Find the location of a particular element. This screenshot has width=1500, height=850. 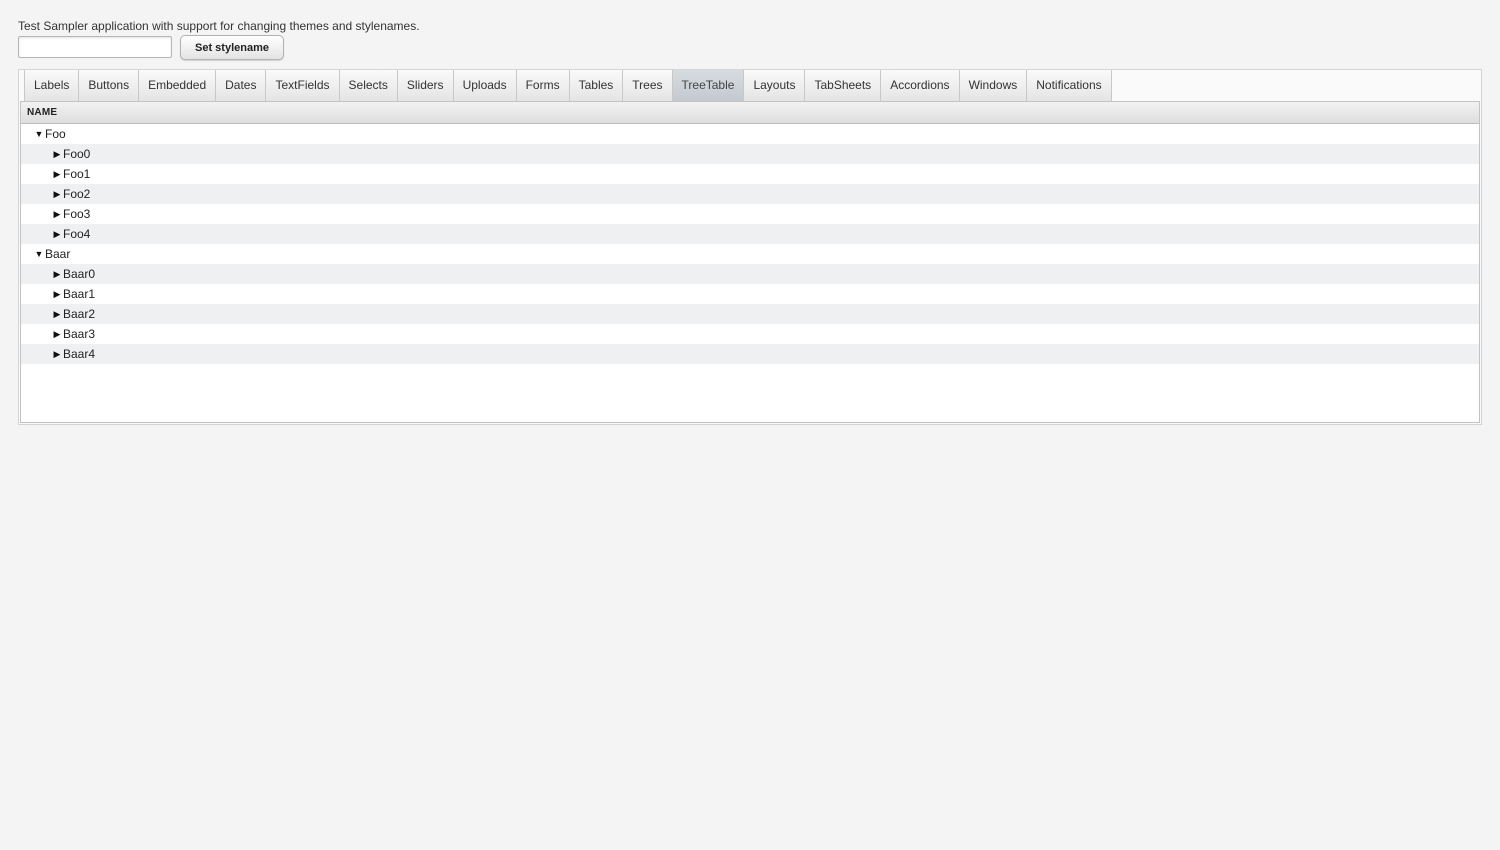

tree-row: ▶ Baar3 is located at coordinates (750, 334).